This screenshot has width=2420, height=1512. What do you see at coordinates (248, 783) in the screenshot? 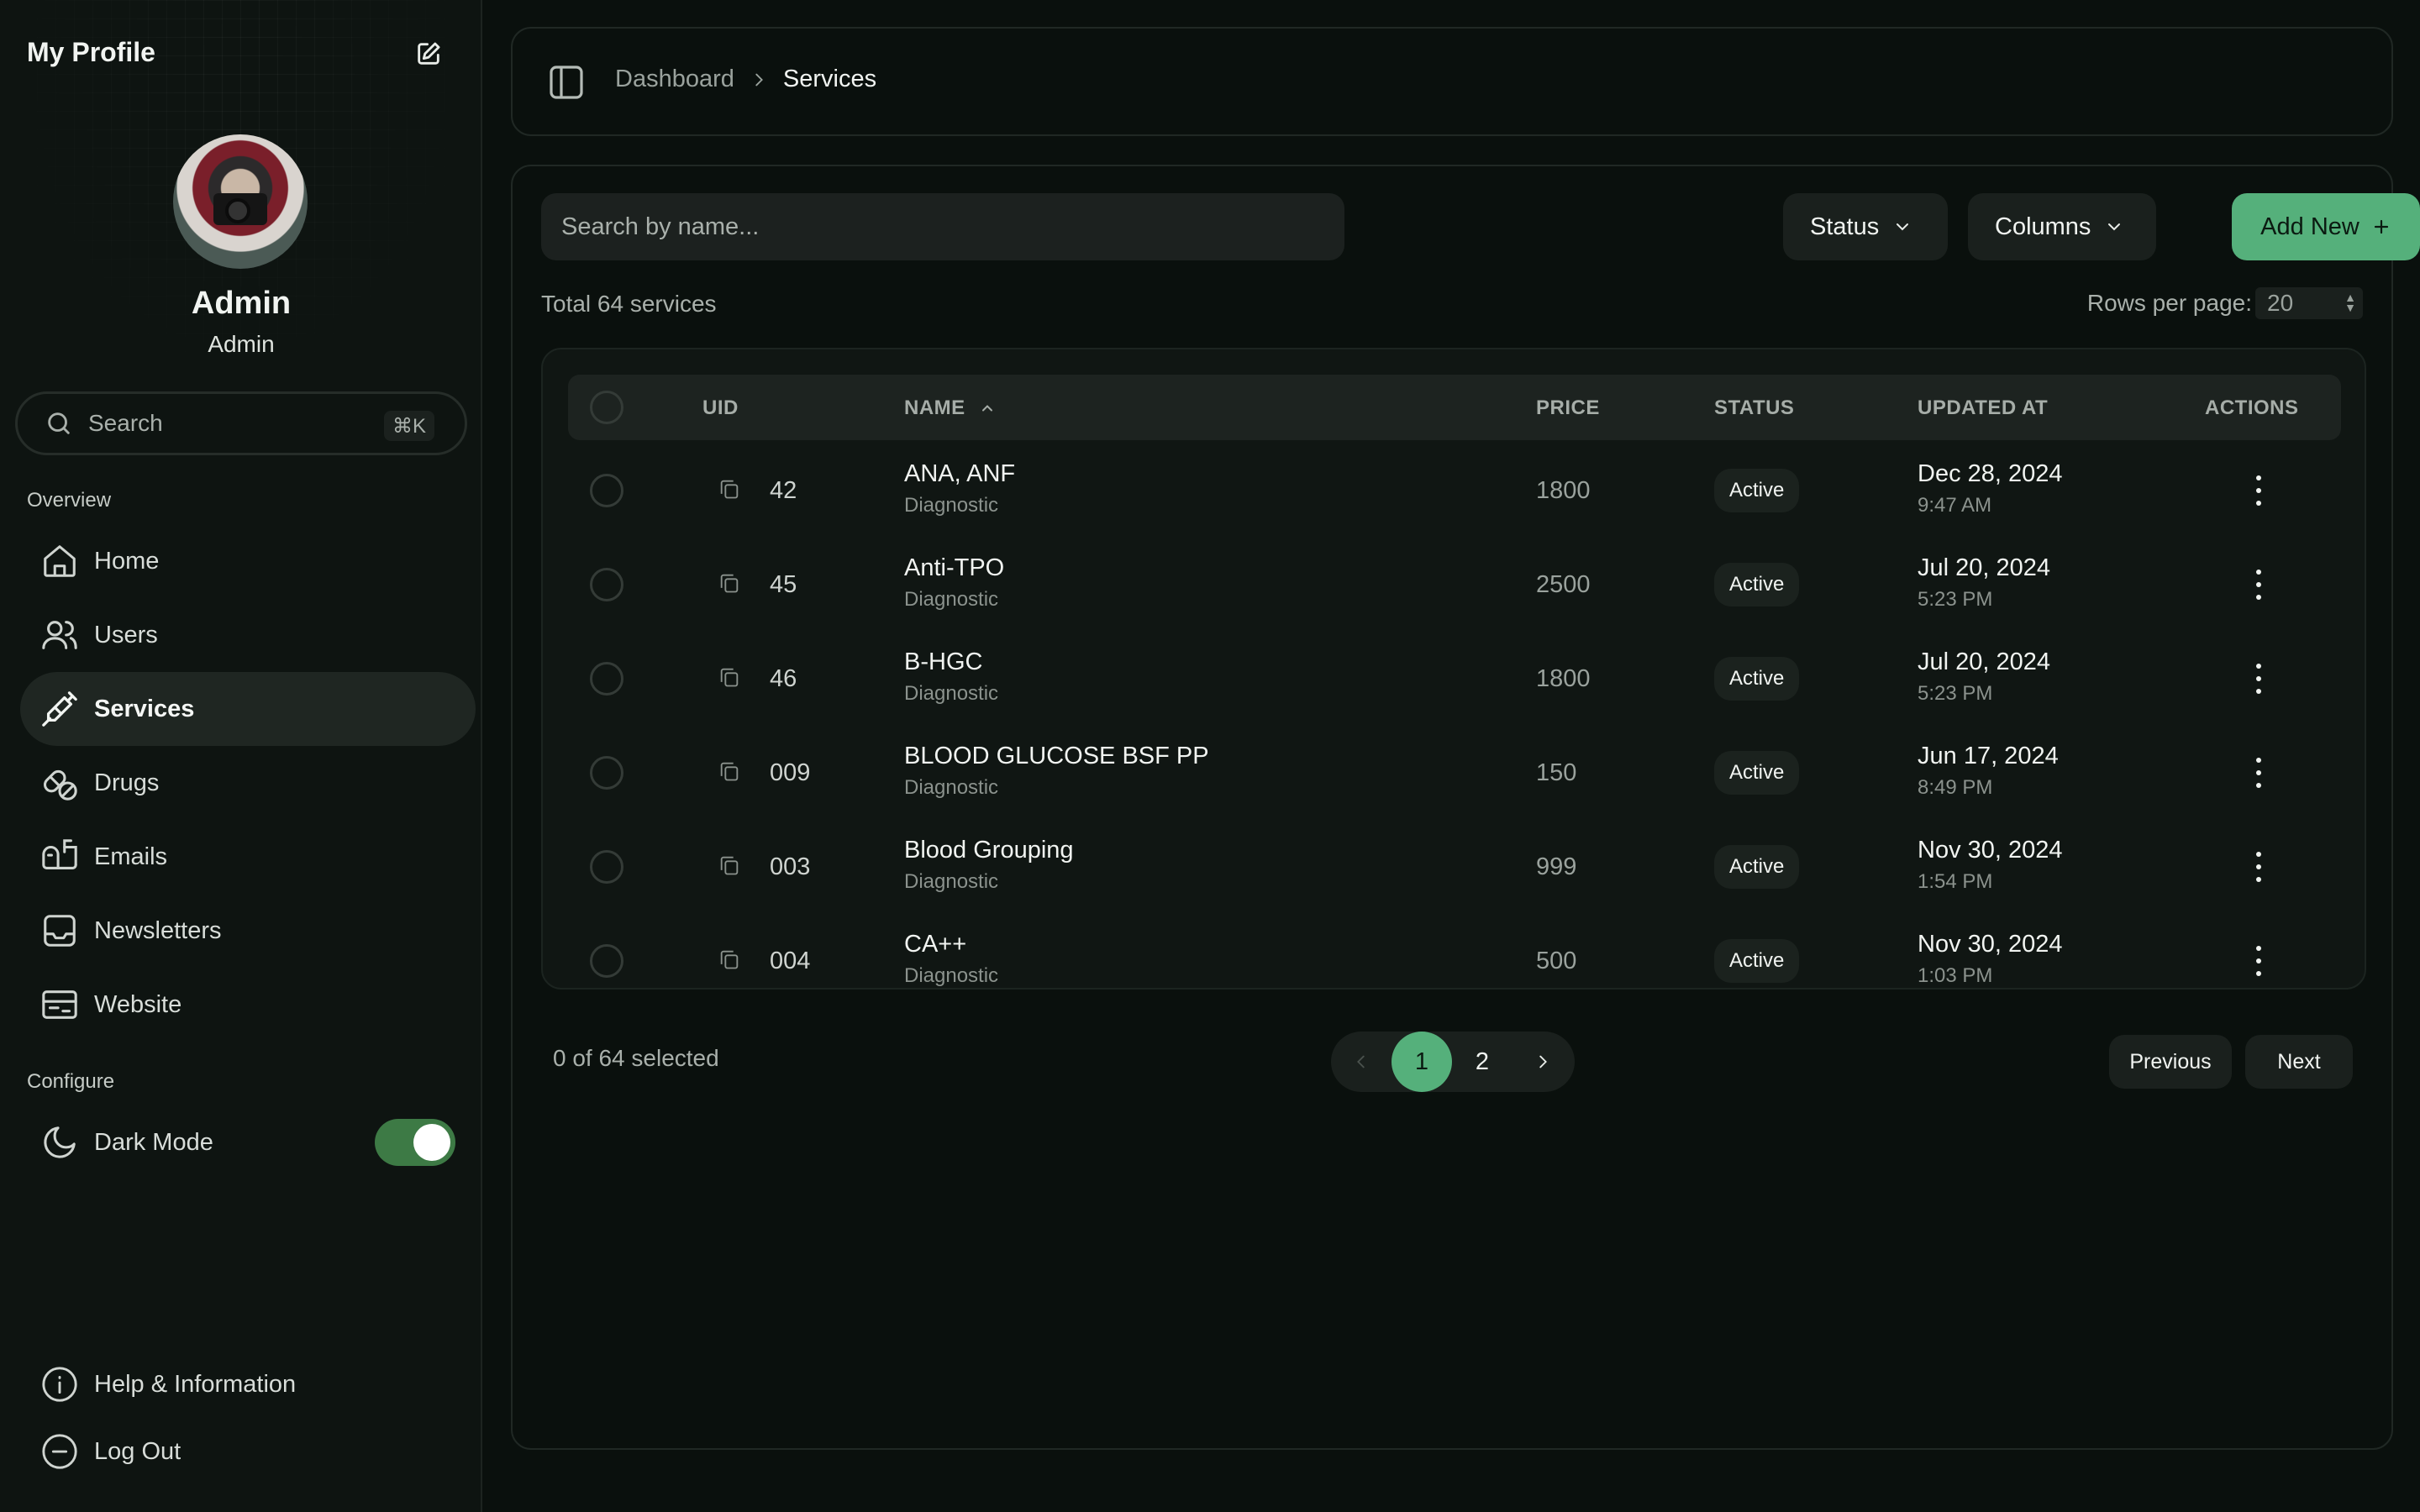
I see `sidebar-item-drugs: Drugs` at bounding box center [248, 783].